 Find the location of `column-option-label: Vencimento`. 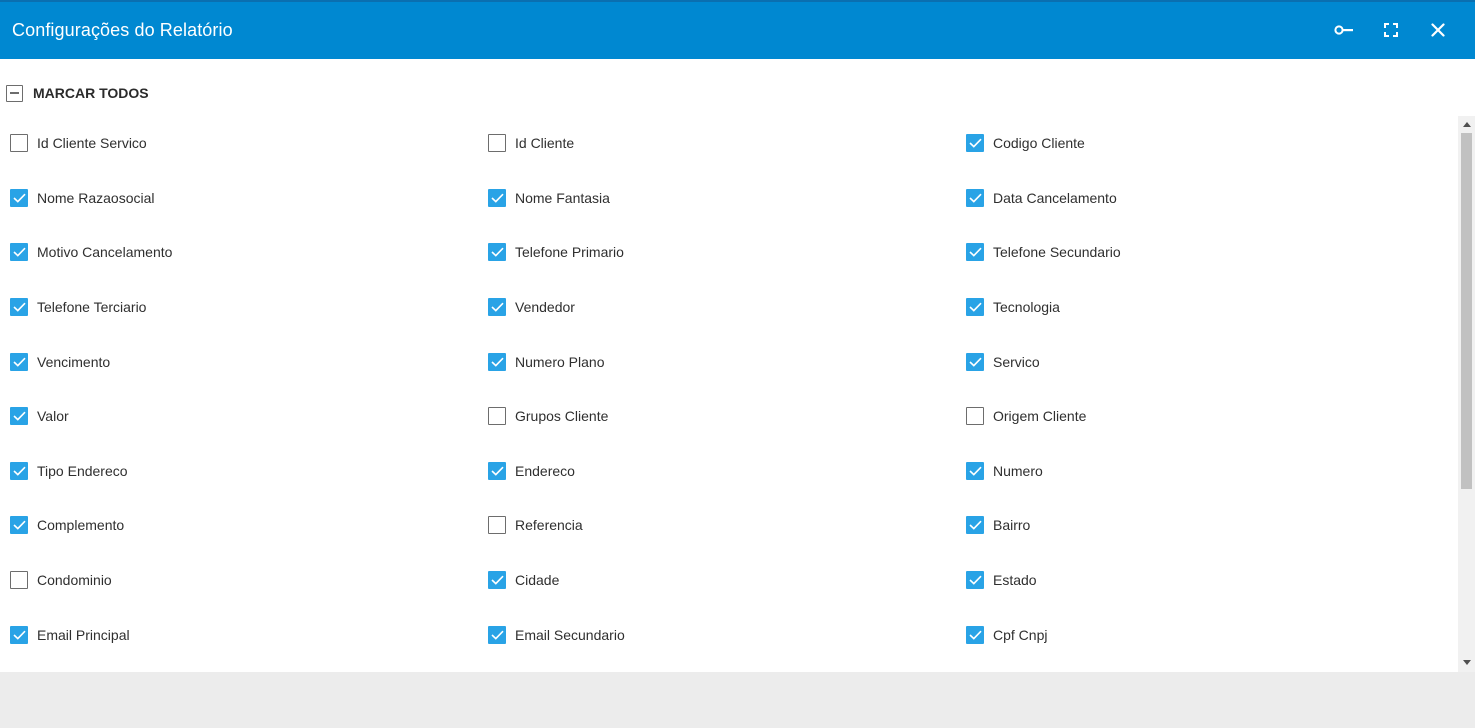

column-option-label: Vencimento is located at coordinates (74, 361).